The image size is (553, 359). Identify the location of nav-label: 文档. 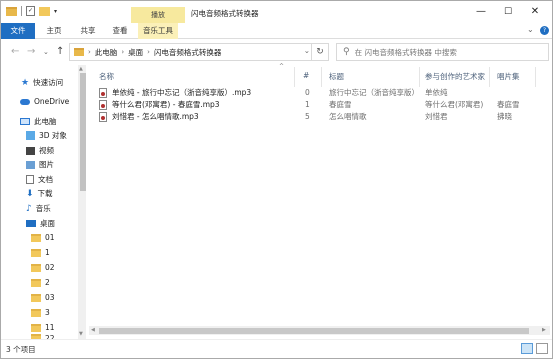
(45, 179).